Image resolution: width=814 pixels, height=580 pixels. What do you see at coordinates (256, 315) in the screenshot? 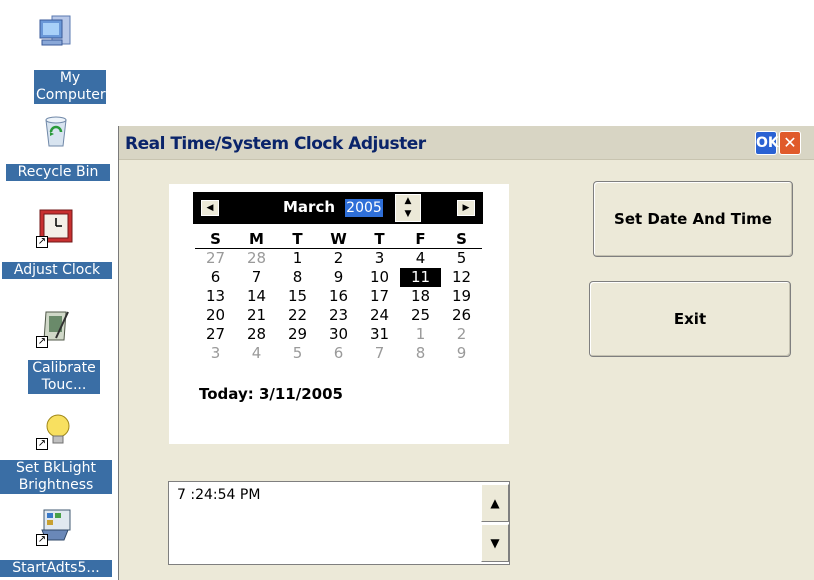
I see `calendar-day: 21` at bounding box center [256, 315].